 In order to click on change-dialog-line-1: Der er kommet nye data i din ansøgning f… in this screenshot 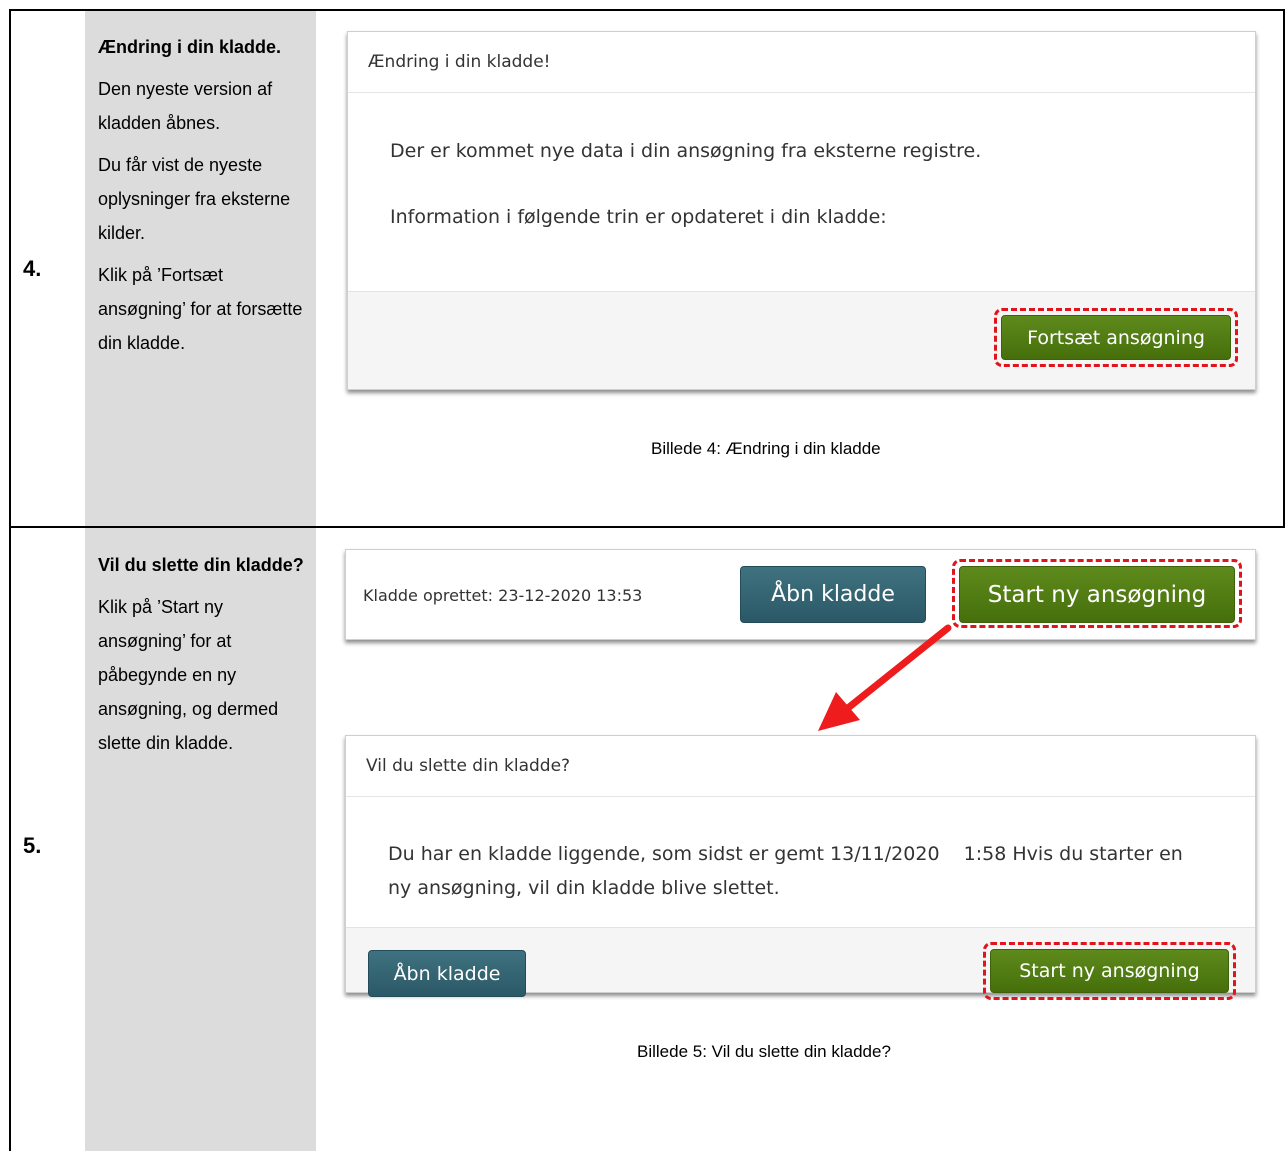, I will do `click(686, 151)`.